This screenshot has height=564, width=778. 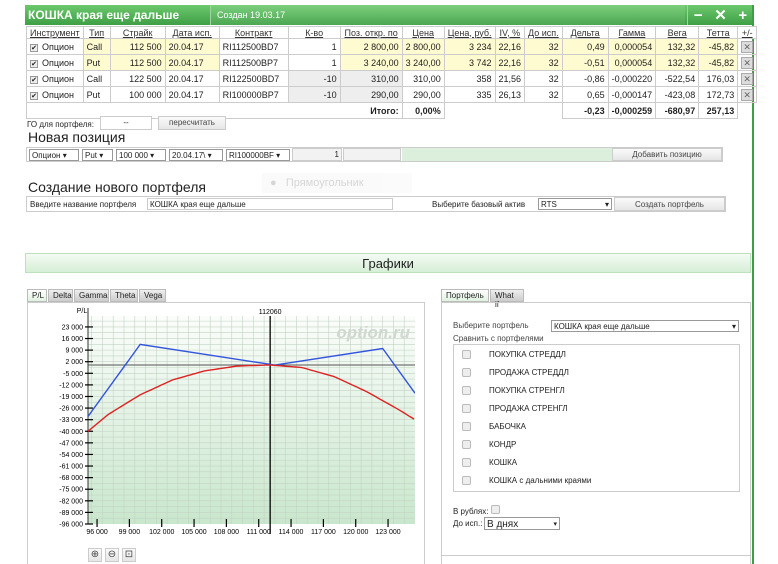 What do you see at coordinates (91, 295) in the screenshot?
I see `chart-tab-gamma: Gamma` at bounding box center [91, 295].